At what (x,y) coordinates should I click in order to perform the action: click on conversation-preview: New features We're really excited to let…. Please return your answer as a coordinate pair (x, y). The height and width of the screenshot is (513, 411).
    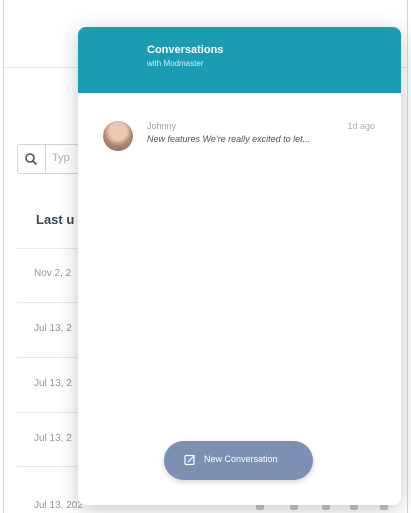
    Looking at the image, I should click on (229, 139).